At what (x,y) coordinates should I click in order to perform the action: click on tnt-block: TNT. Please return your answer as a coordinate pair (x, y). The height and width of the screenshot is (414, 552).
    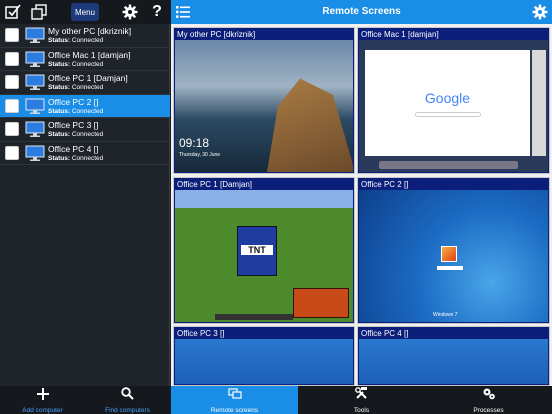
    Looking at the image, I should click on (257, 251).